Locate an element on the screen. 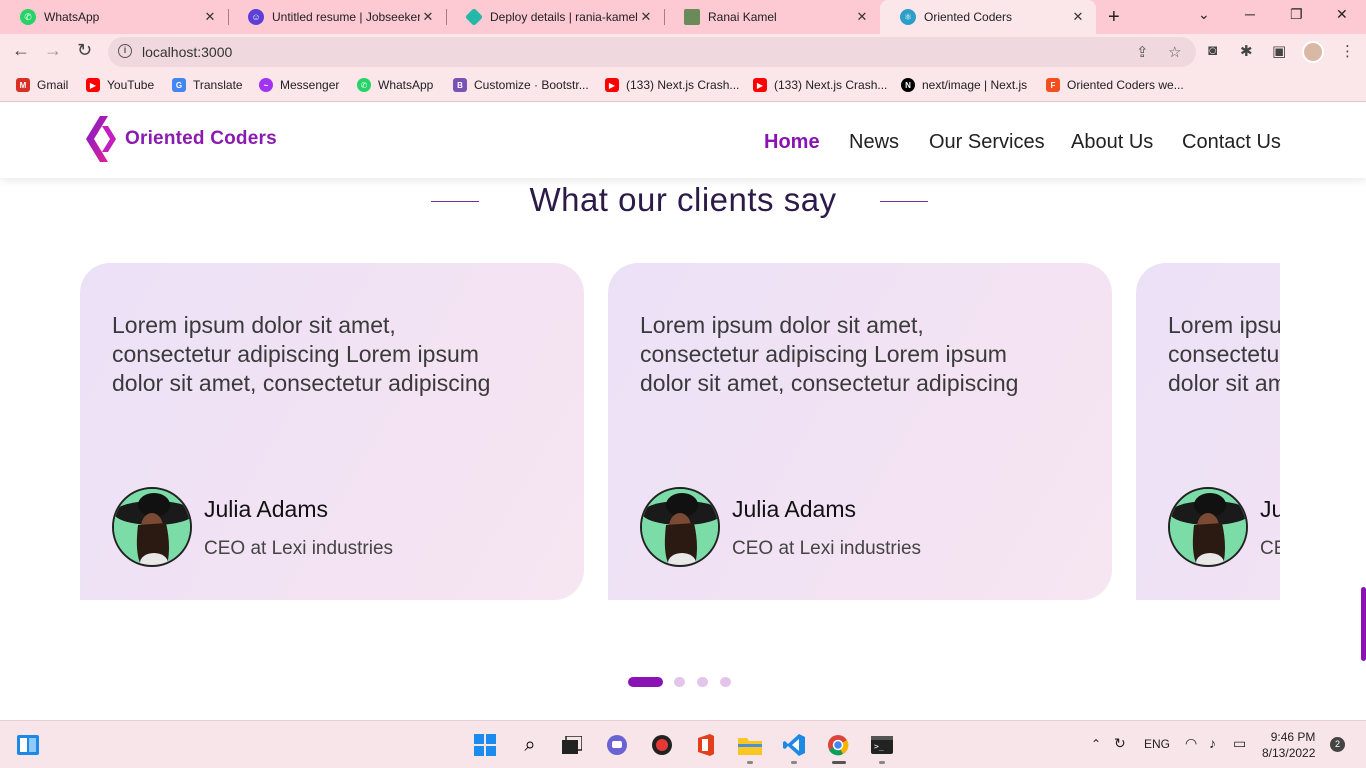 Image resolution: width=1366 pixels, height=768 pixels. section-title: What our clients say is located at coordinates (683, 199).